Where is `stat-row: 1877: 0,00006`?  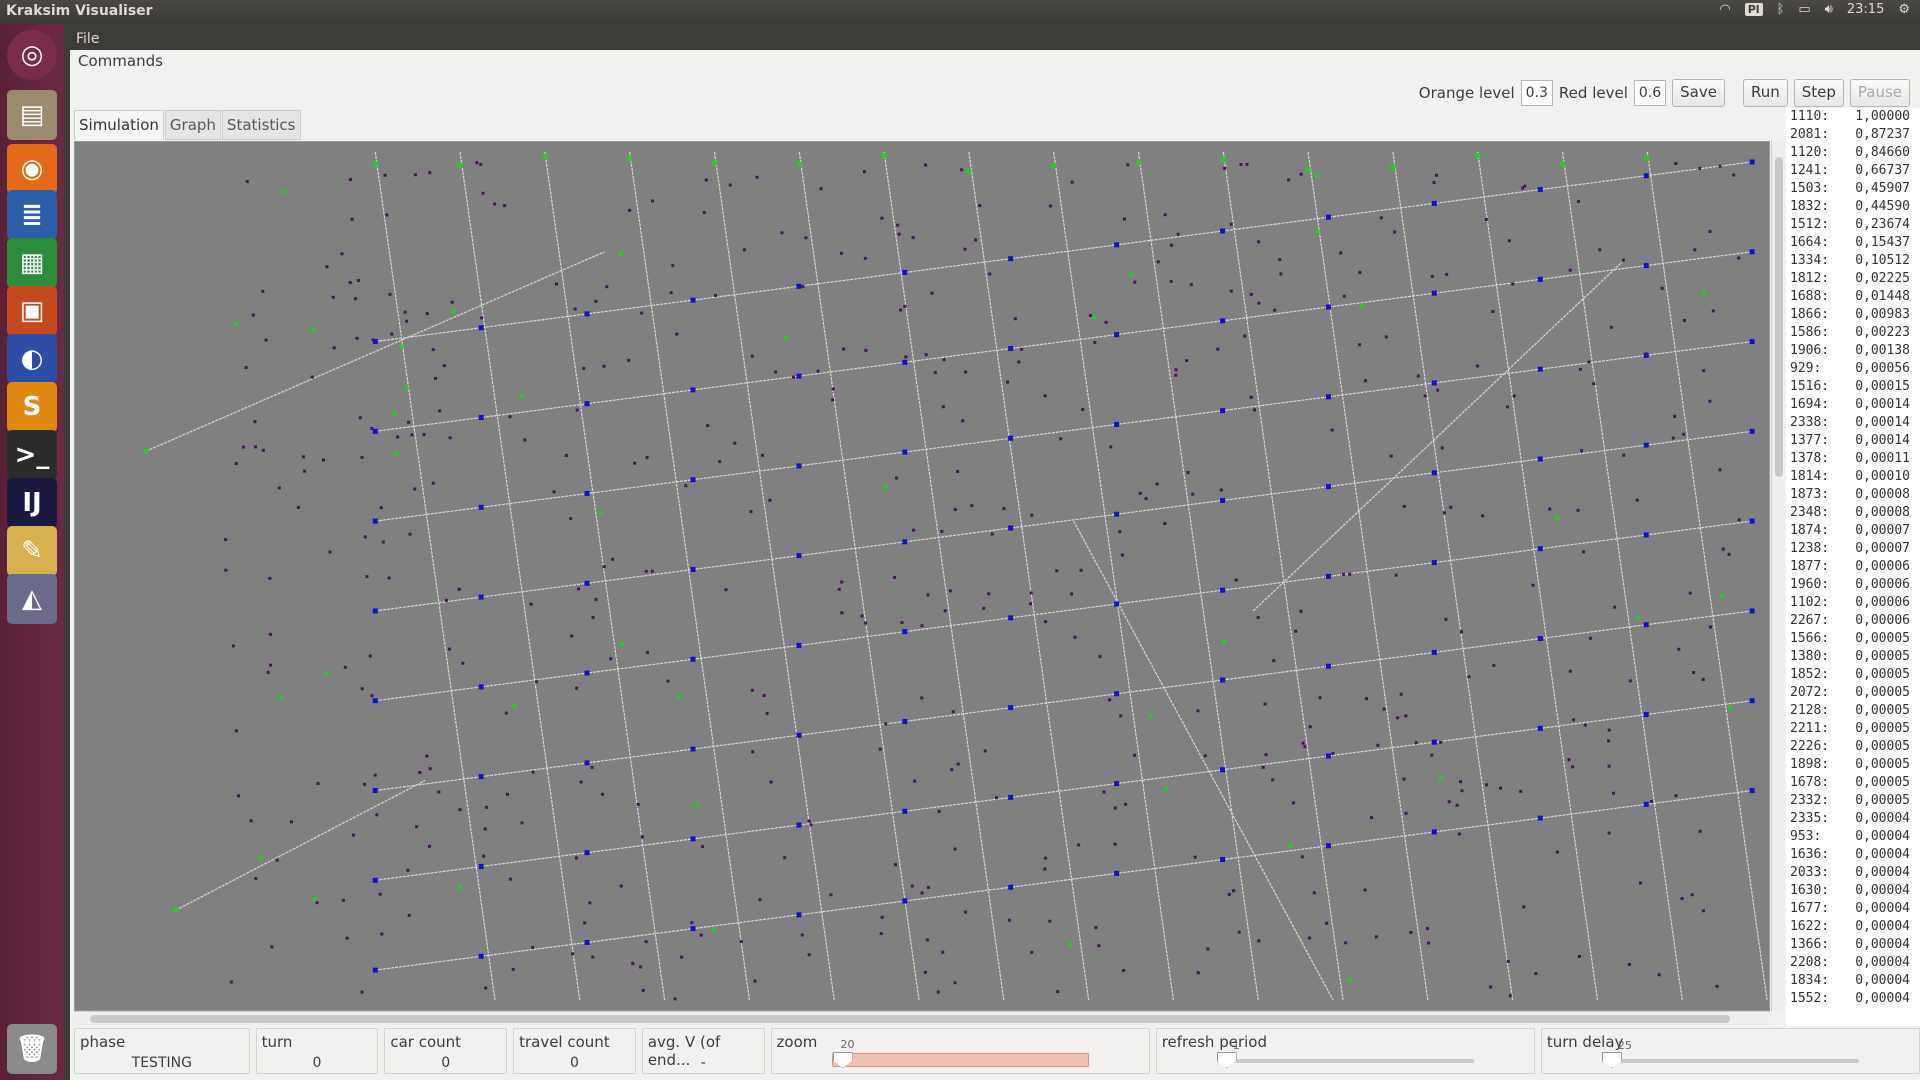 stat-row: 1877: 0,00006 is located at coordinates (1853, 567).